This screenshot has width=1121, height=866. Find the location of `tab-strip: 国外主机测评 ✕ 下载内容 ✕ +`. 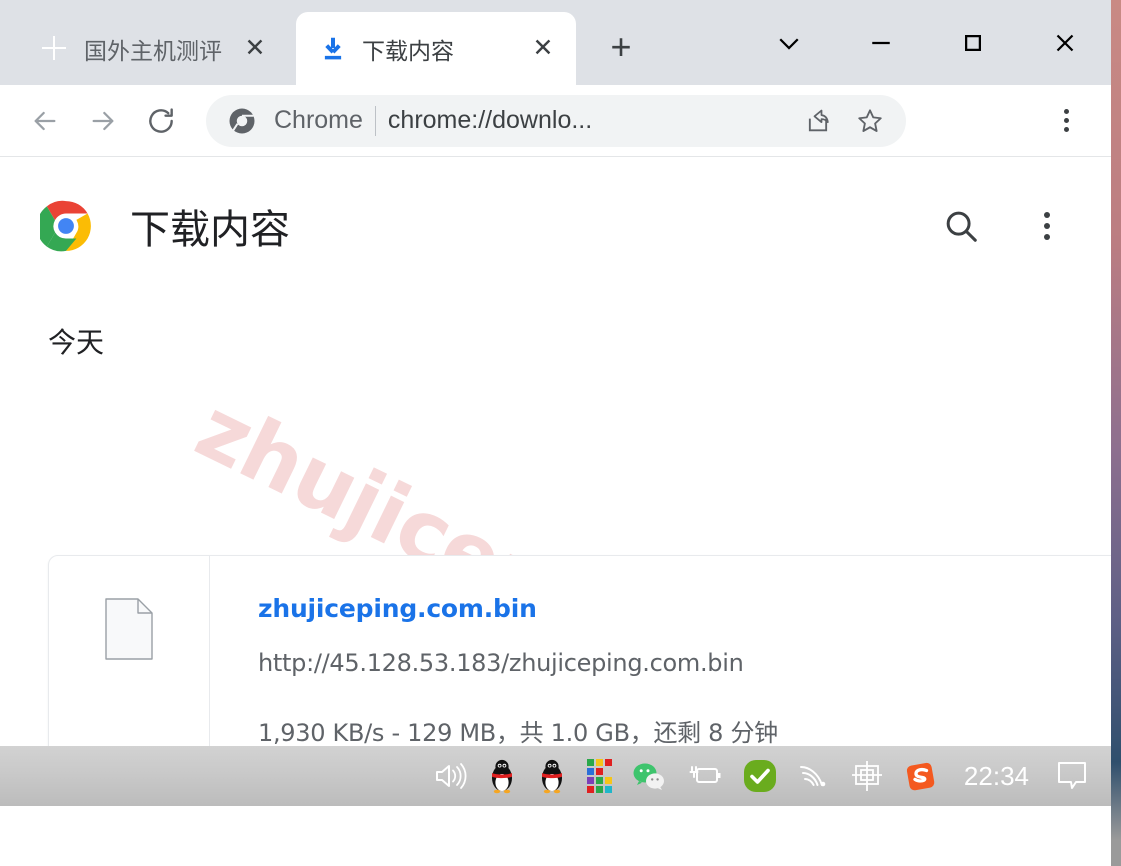

tab-strip: 国外主机测评 ✕ 下载内容 ✕ + is located at coordinates (555, 42).